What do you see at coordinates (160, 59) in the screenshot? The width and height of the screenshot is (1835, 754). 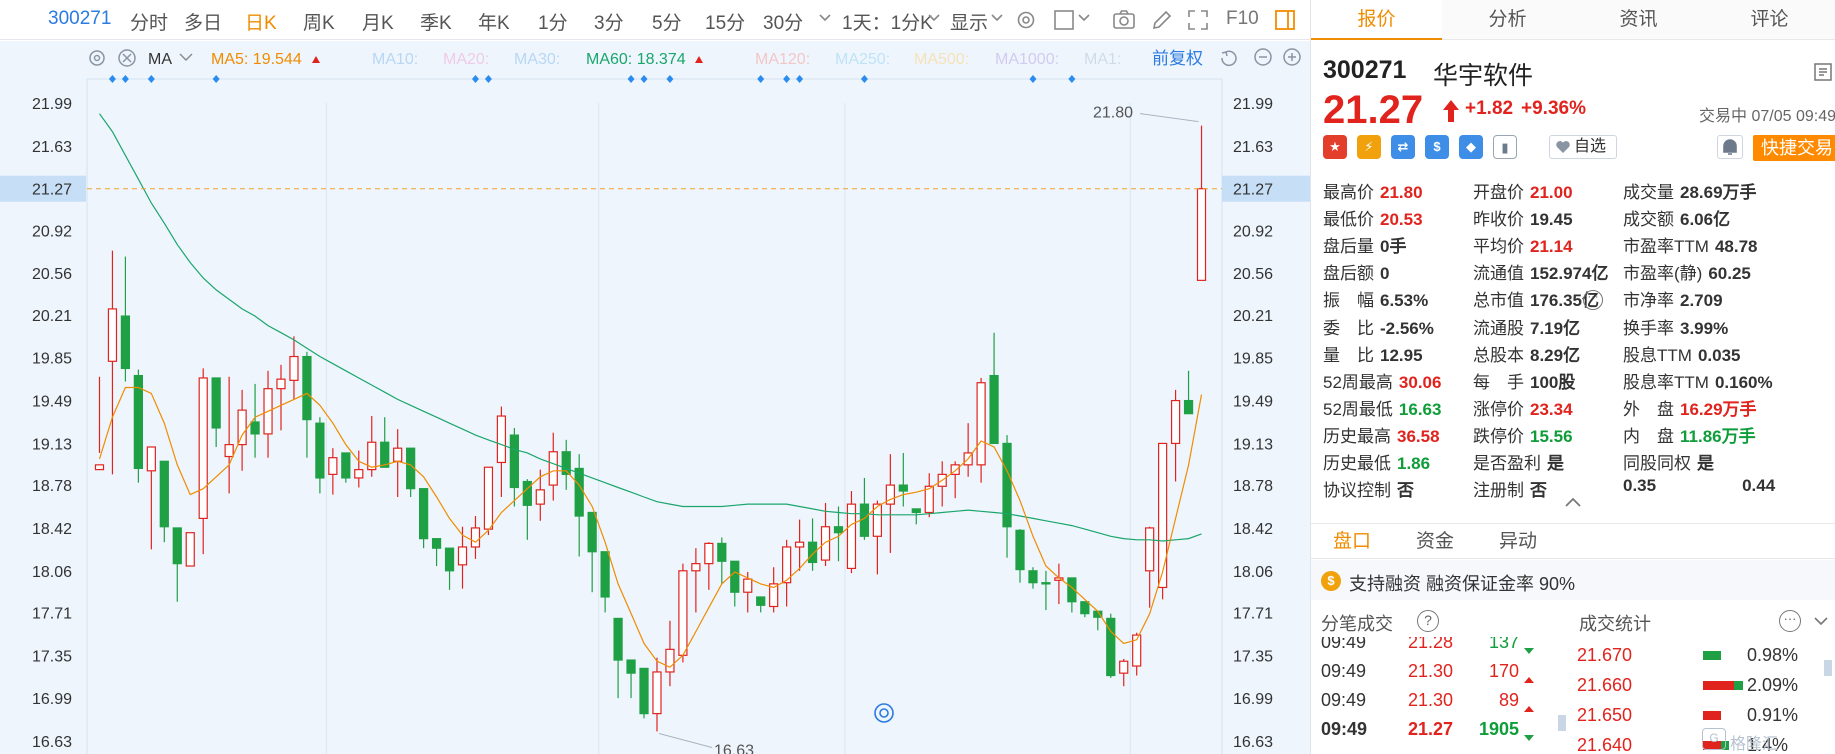 I see `ma-legend-prefix: MA` at bounding box center [160, 59].